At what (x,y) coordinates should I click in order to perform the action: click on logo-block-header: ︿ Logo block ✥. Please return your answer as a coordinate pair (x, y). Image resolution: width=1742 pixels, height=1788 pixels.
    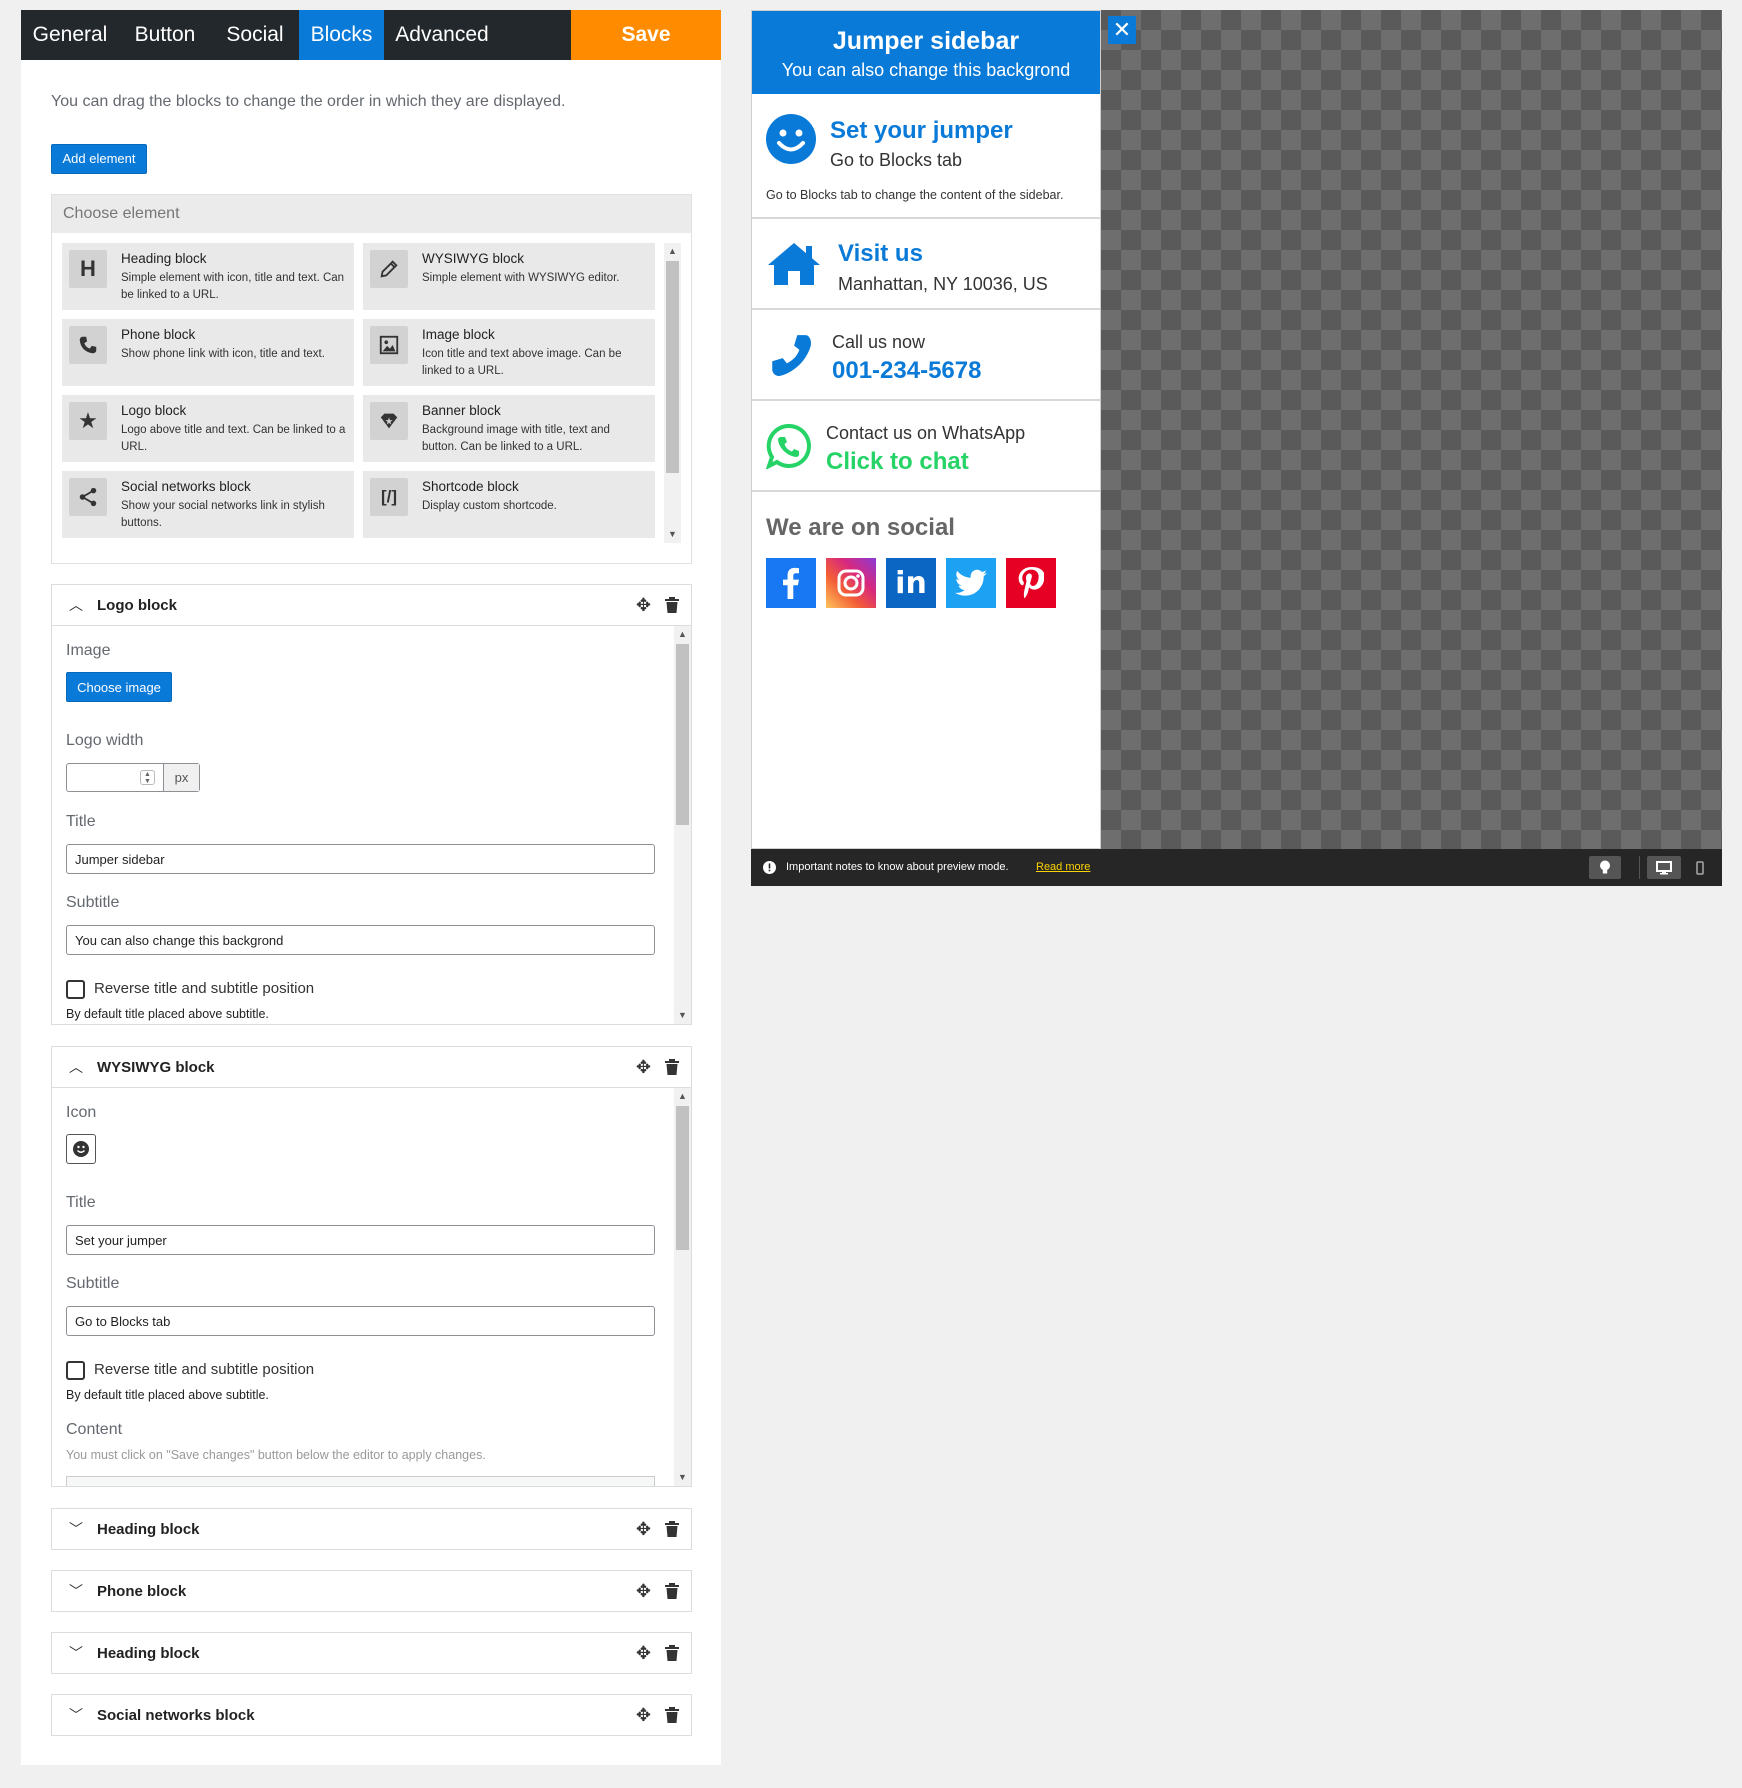
    Looking at the image, I should click on (371, 605).